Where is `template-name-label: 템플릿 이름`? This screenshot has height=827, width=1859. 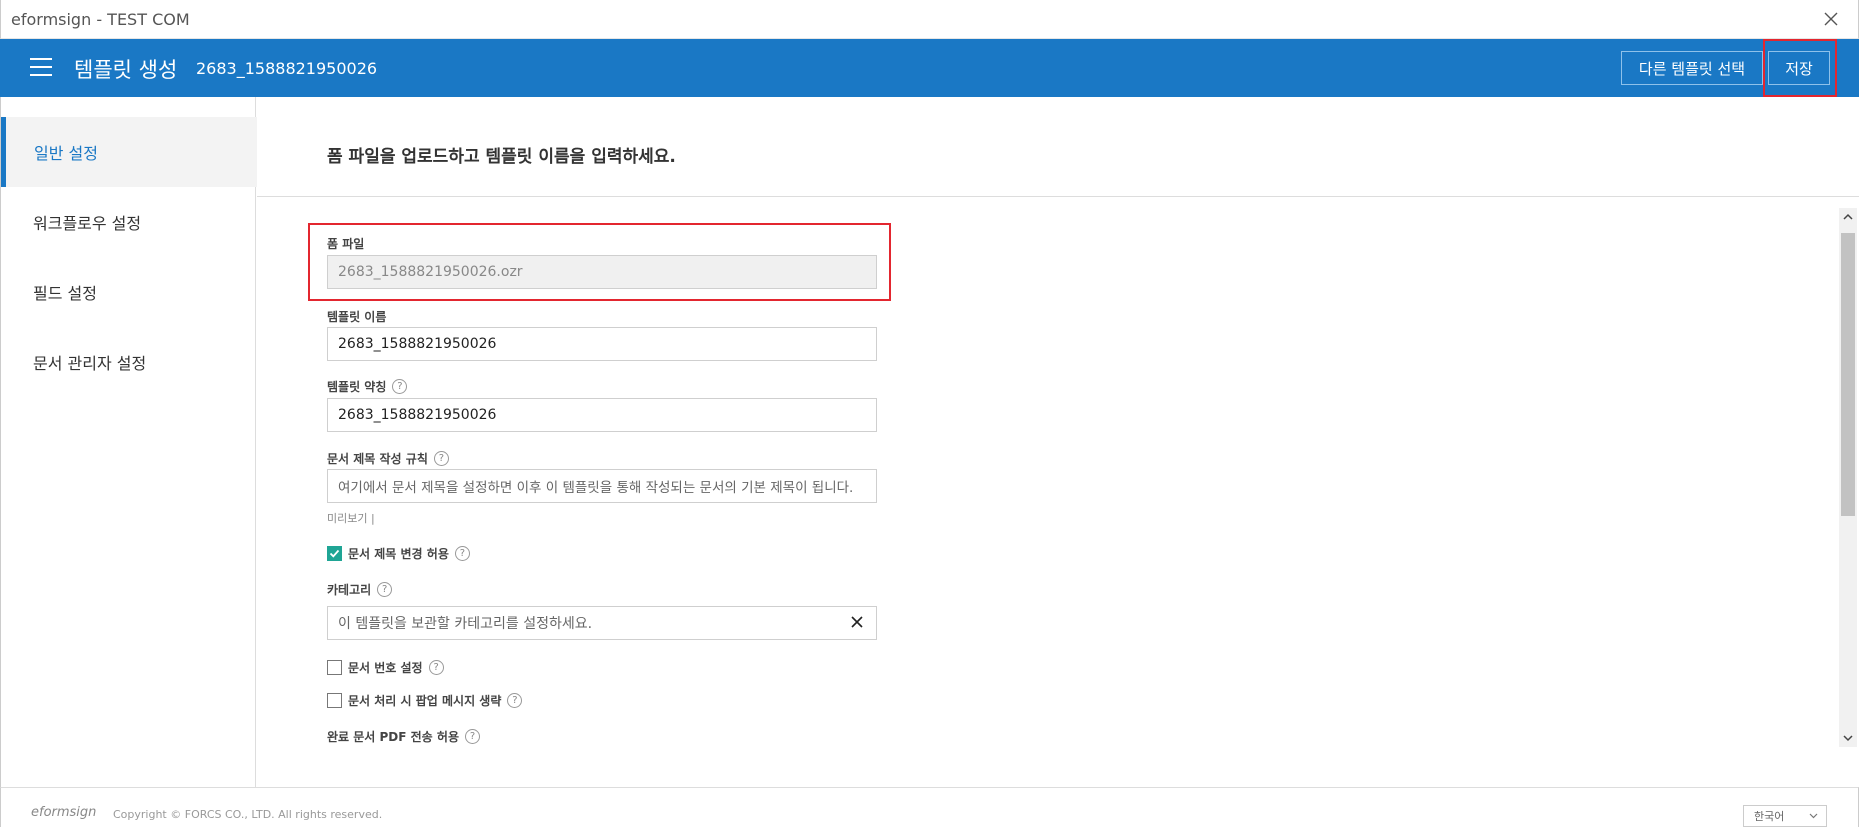 template-name-label: 템플릿 이름 is located at coordinates (357, 317).